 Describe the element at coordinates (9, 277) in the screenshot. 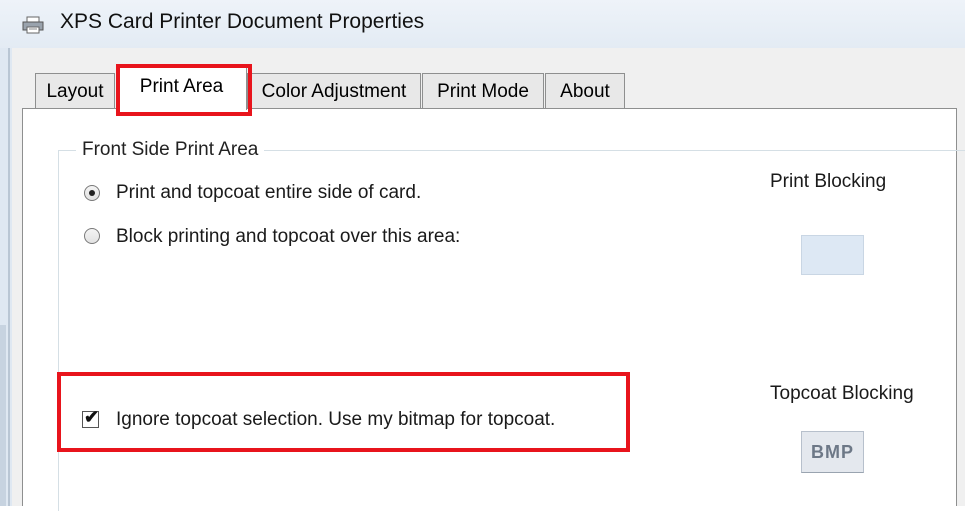

I see `frame-edge` at that location.